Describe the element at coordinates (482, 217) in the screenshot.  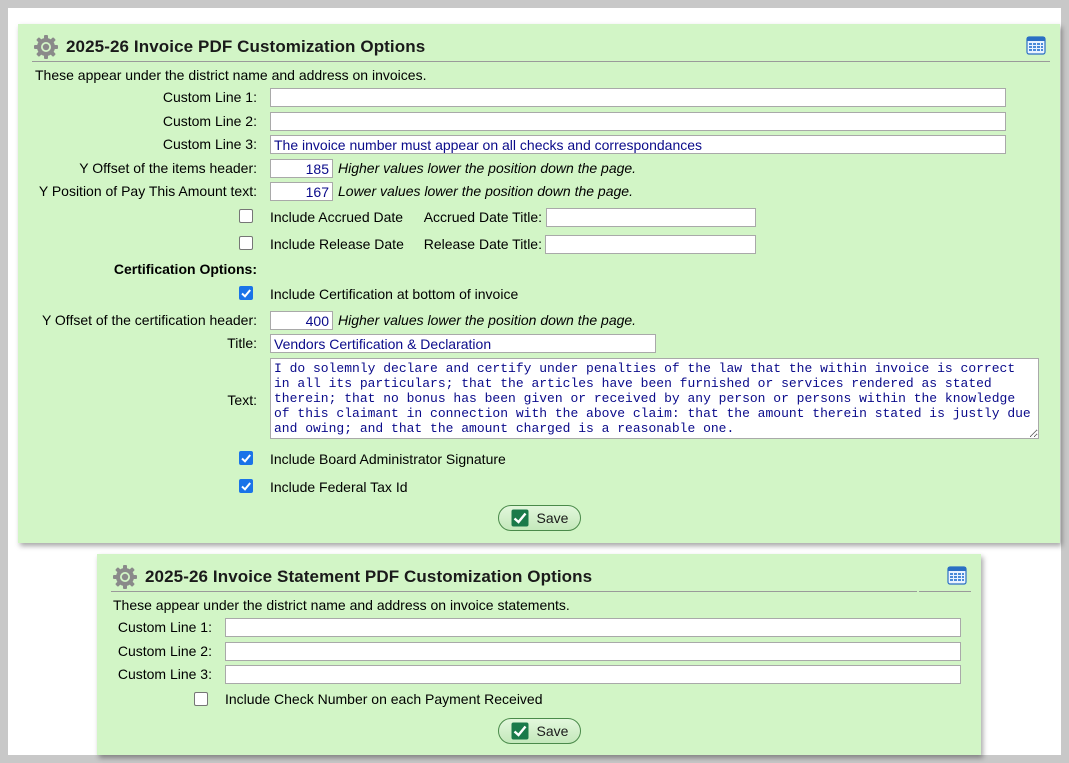
I see `accrued-date-title-label: Accrued Date Title:` at that location.